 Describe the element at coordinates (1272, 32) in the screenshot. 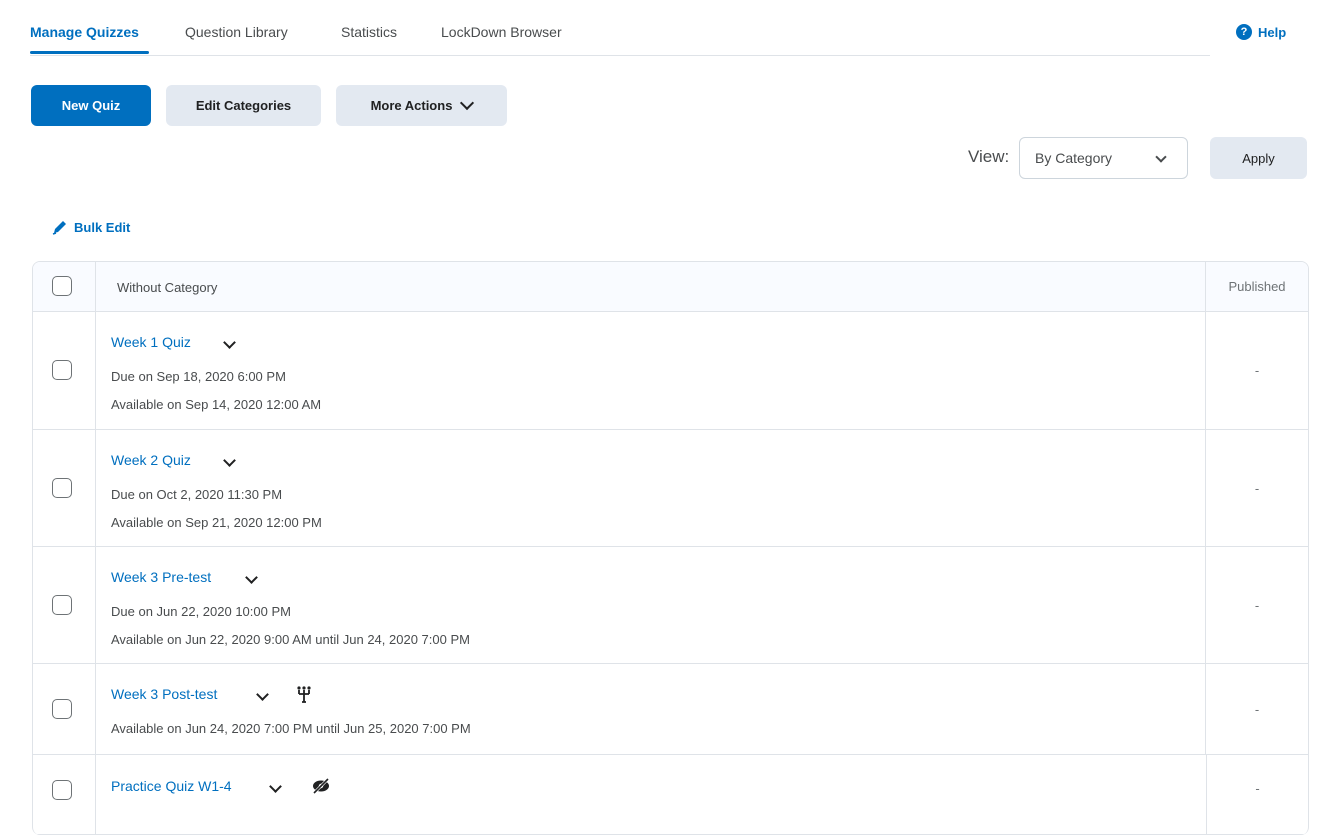

I see `help-label: Help` at that location.